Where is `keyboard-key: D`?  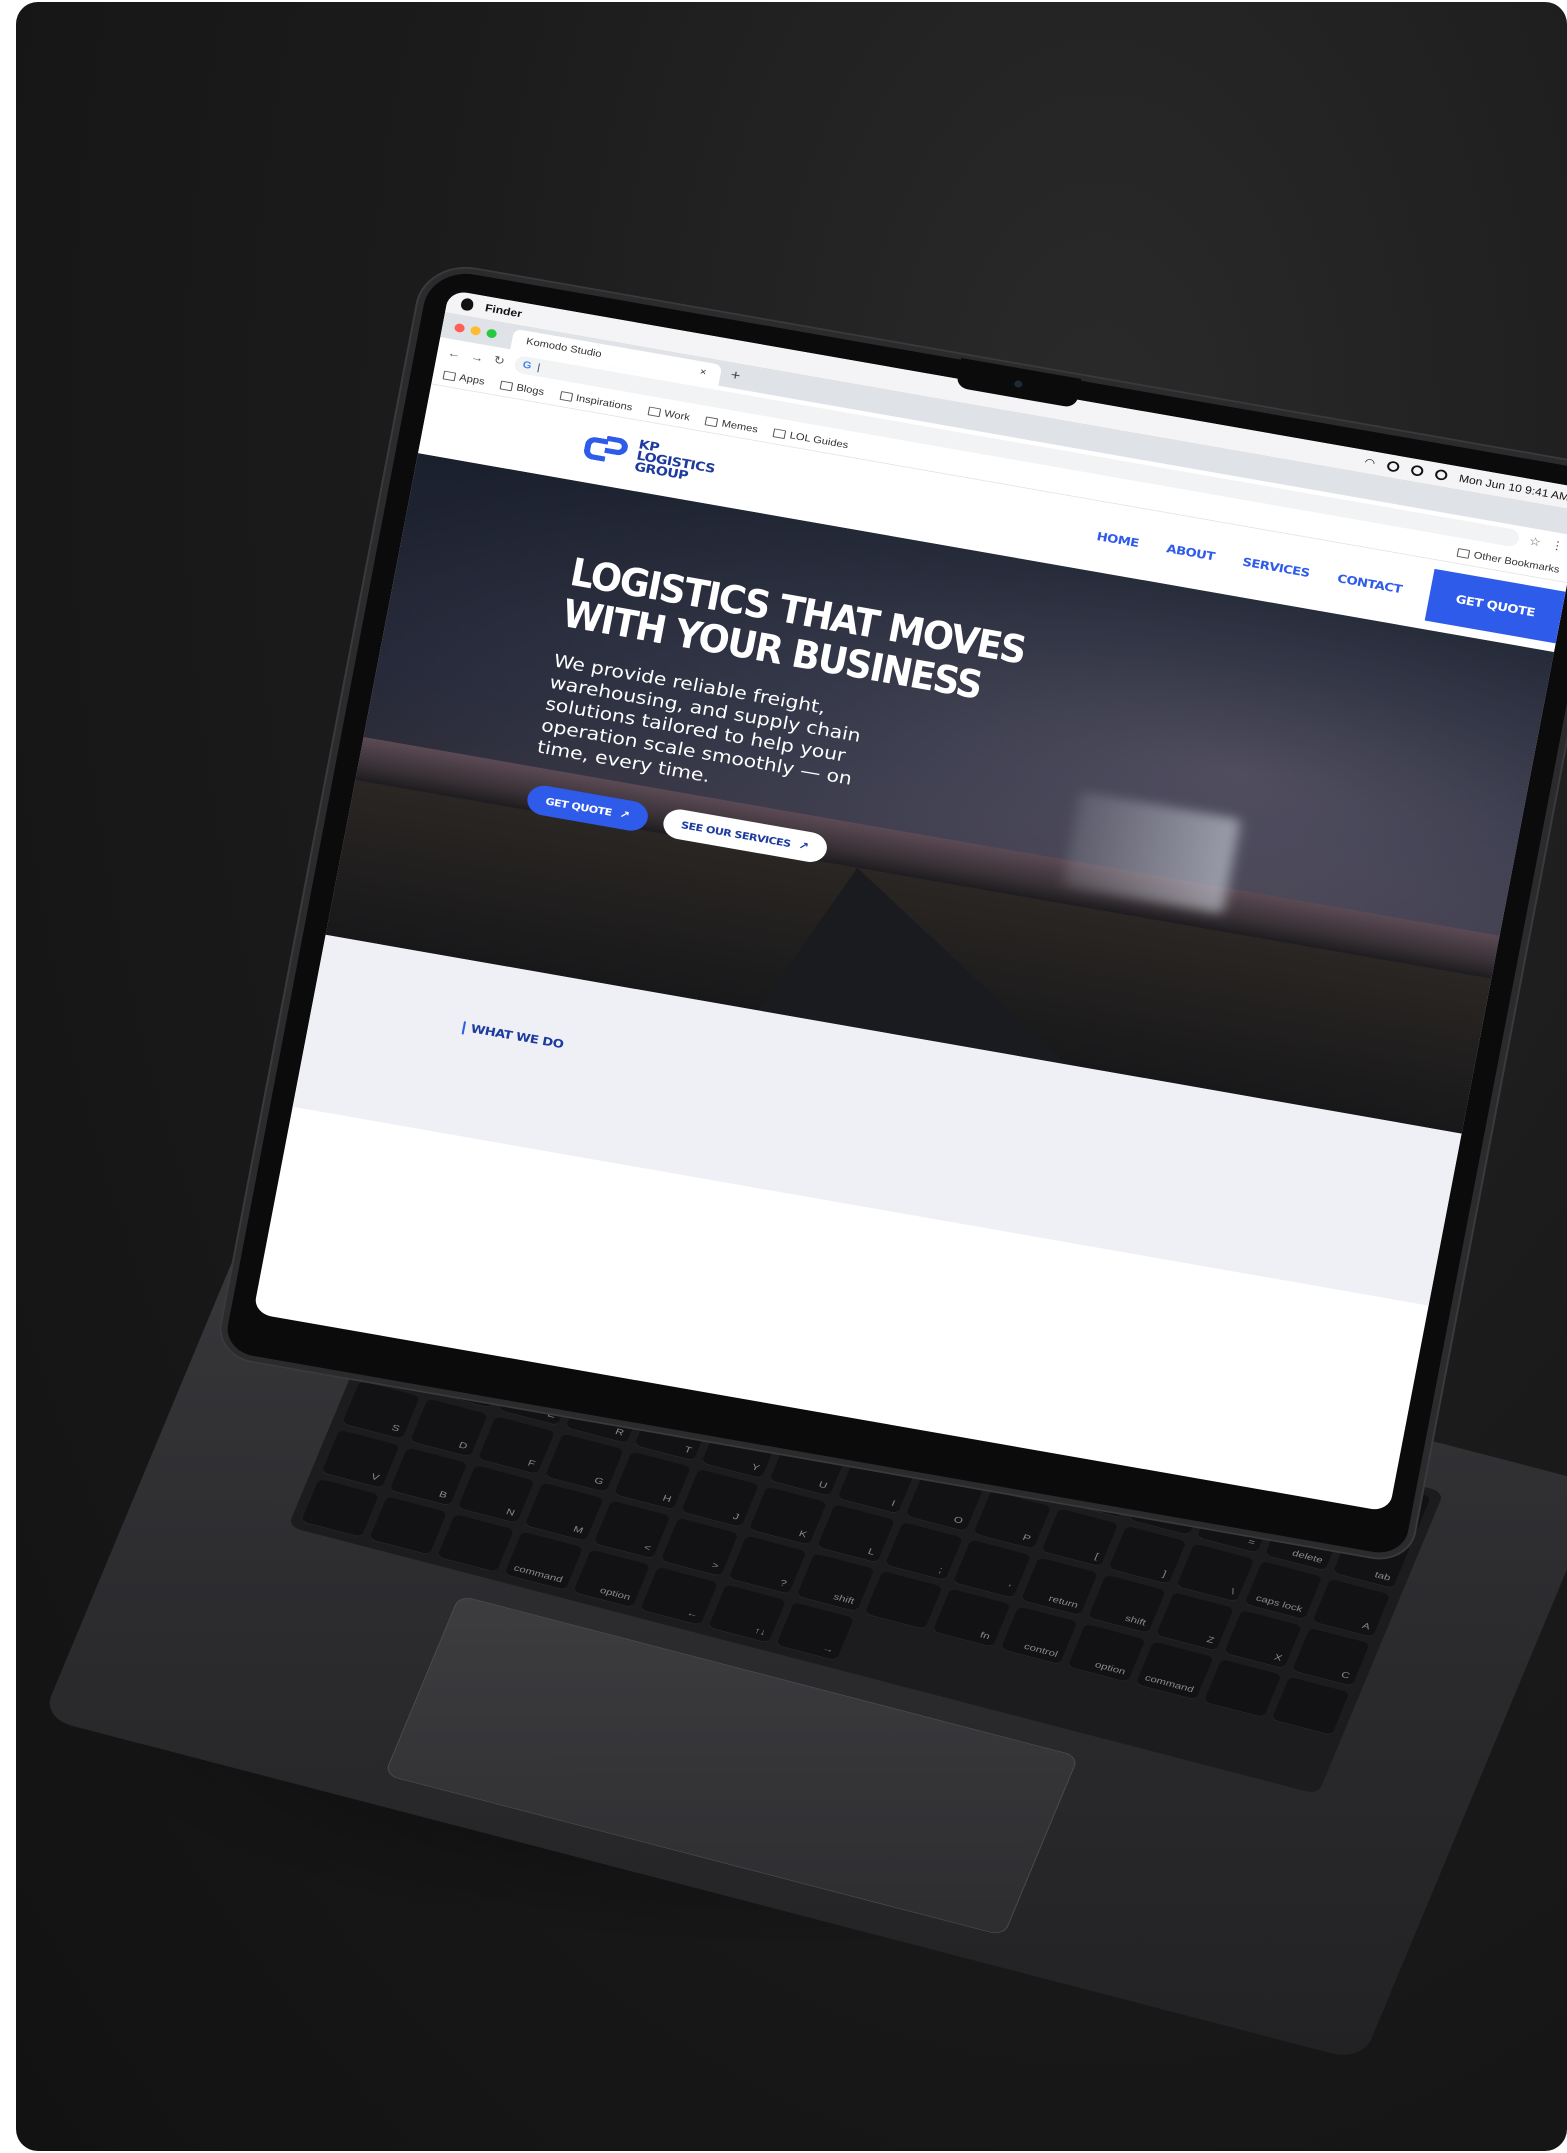
keyboard-key: D is located at coordinates (448, 1428).